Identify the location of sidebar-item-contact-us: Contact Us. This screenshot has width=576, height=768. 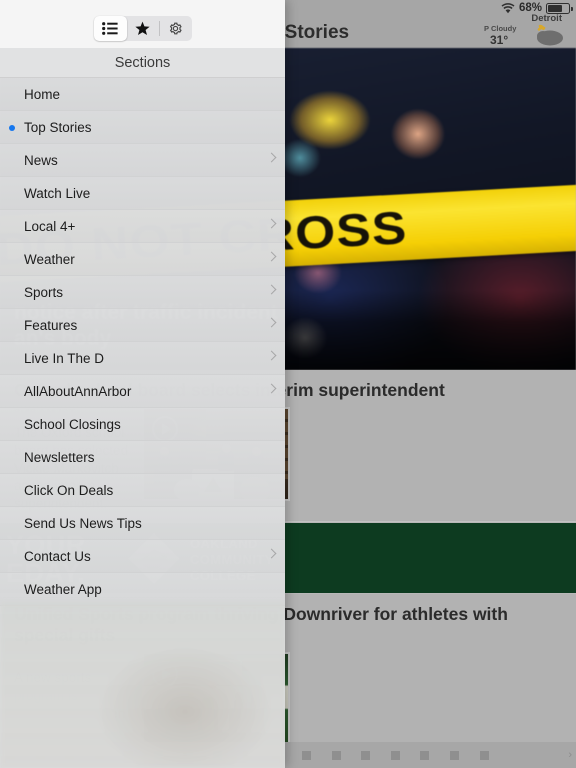
(142, 556).